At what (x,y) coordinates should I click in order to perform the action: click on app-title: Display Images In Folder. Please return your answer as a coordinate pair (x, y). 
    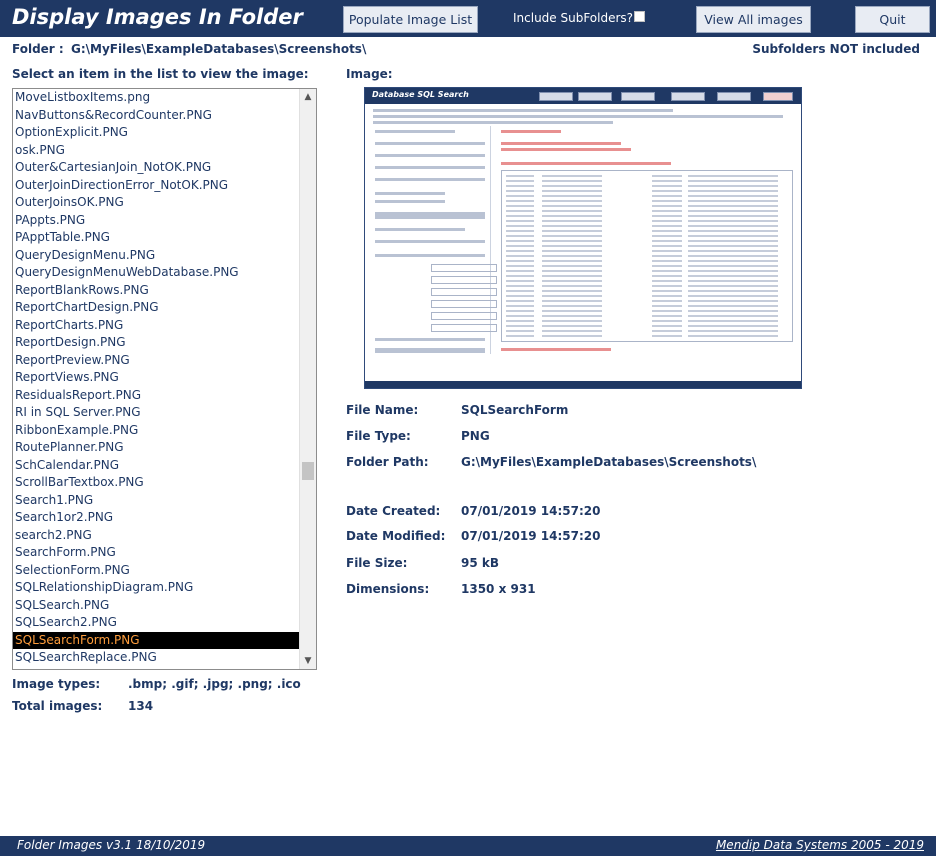
    Looking at the image, I should click on (157, 17).